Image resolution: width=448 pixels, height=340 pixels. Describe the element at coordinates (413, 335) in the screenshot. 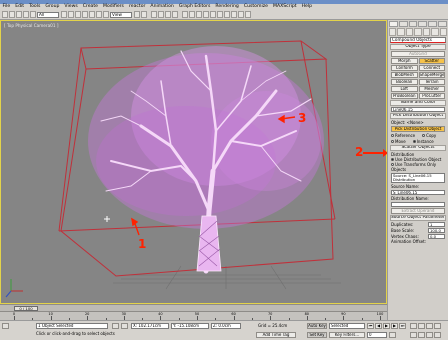

I see `field-of-view-icon` at that location.